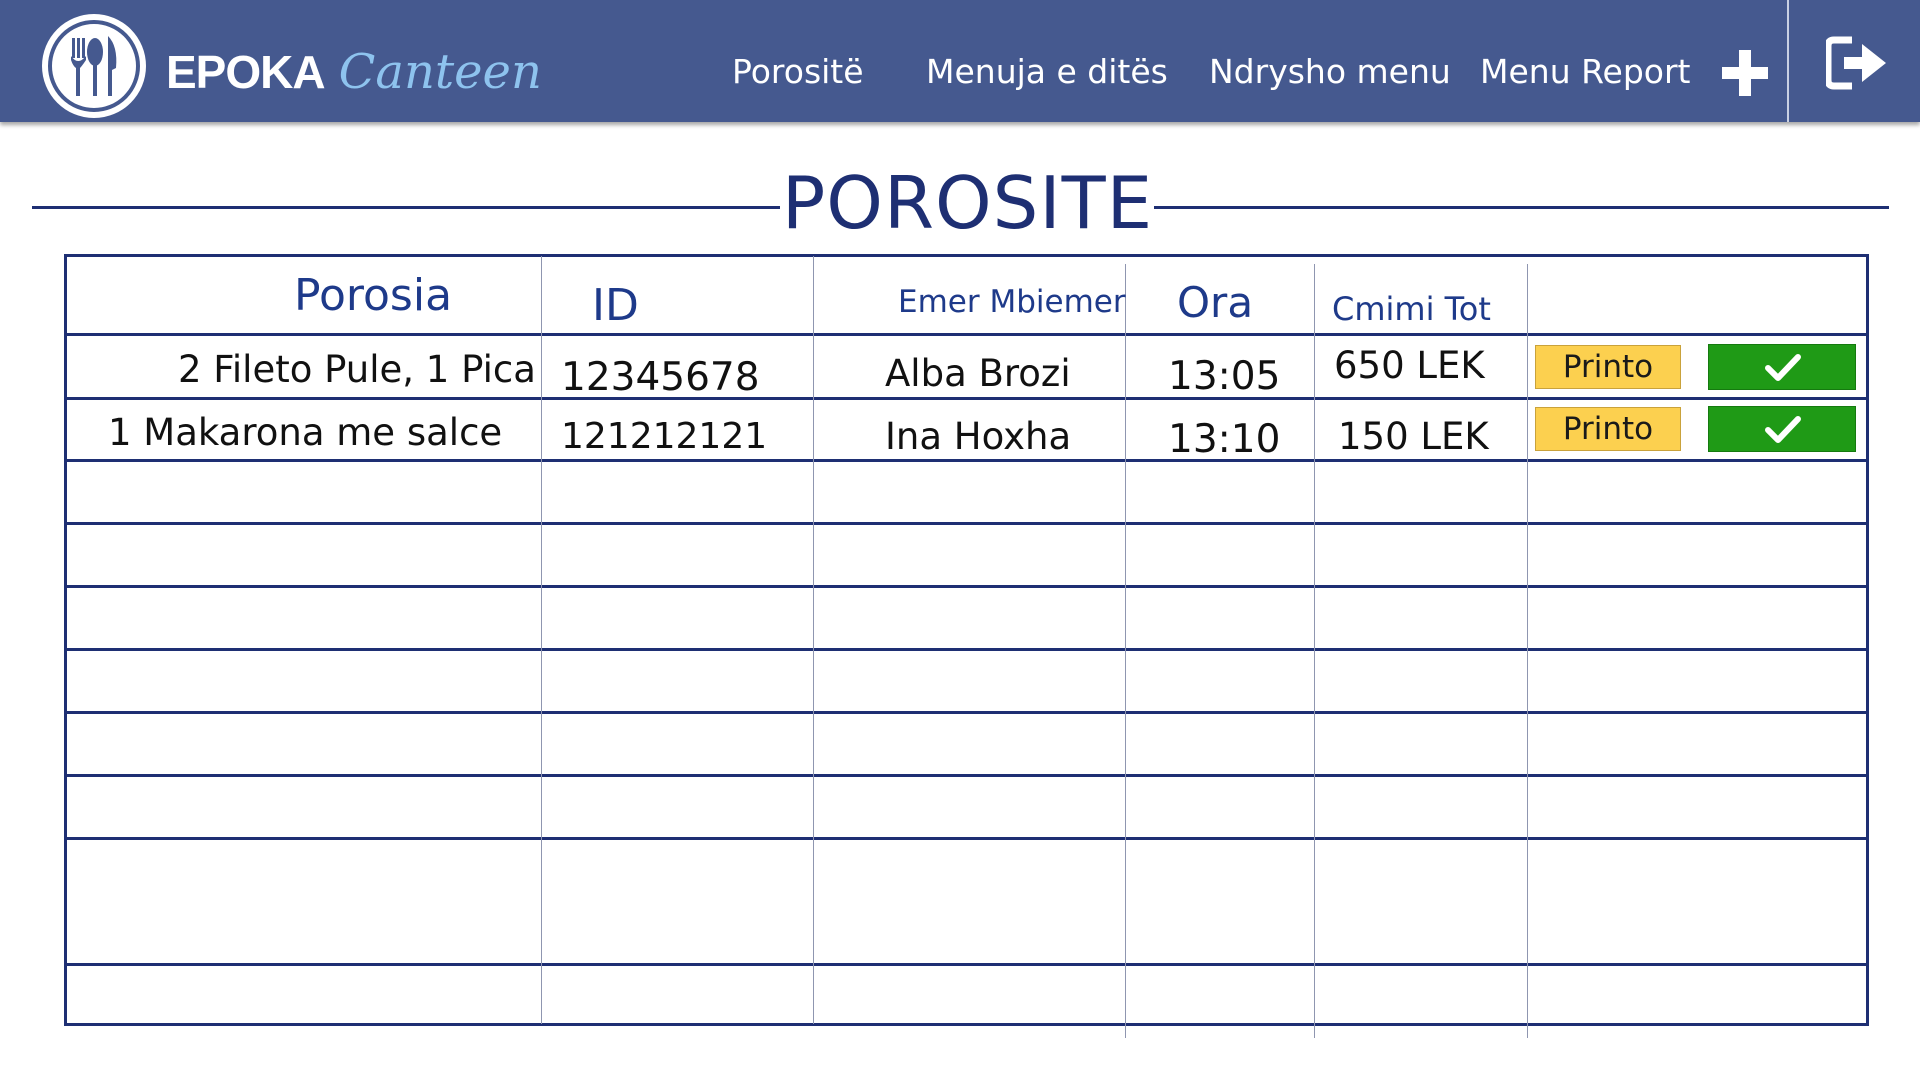 This screenshot has height=1080, width=1920. I want to click on brand-sub-text: Canteen, so click(440, 72).